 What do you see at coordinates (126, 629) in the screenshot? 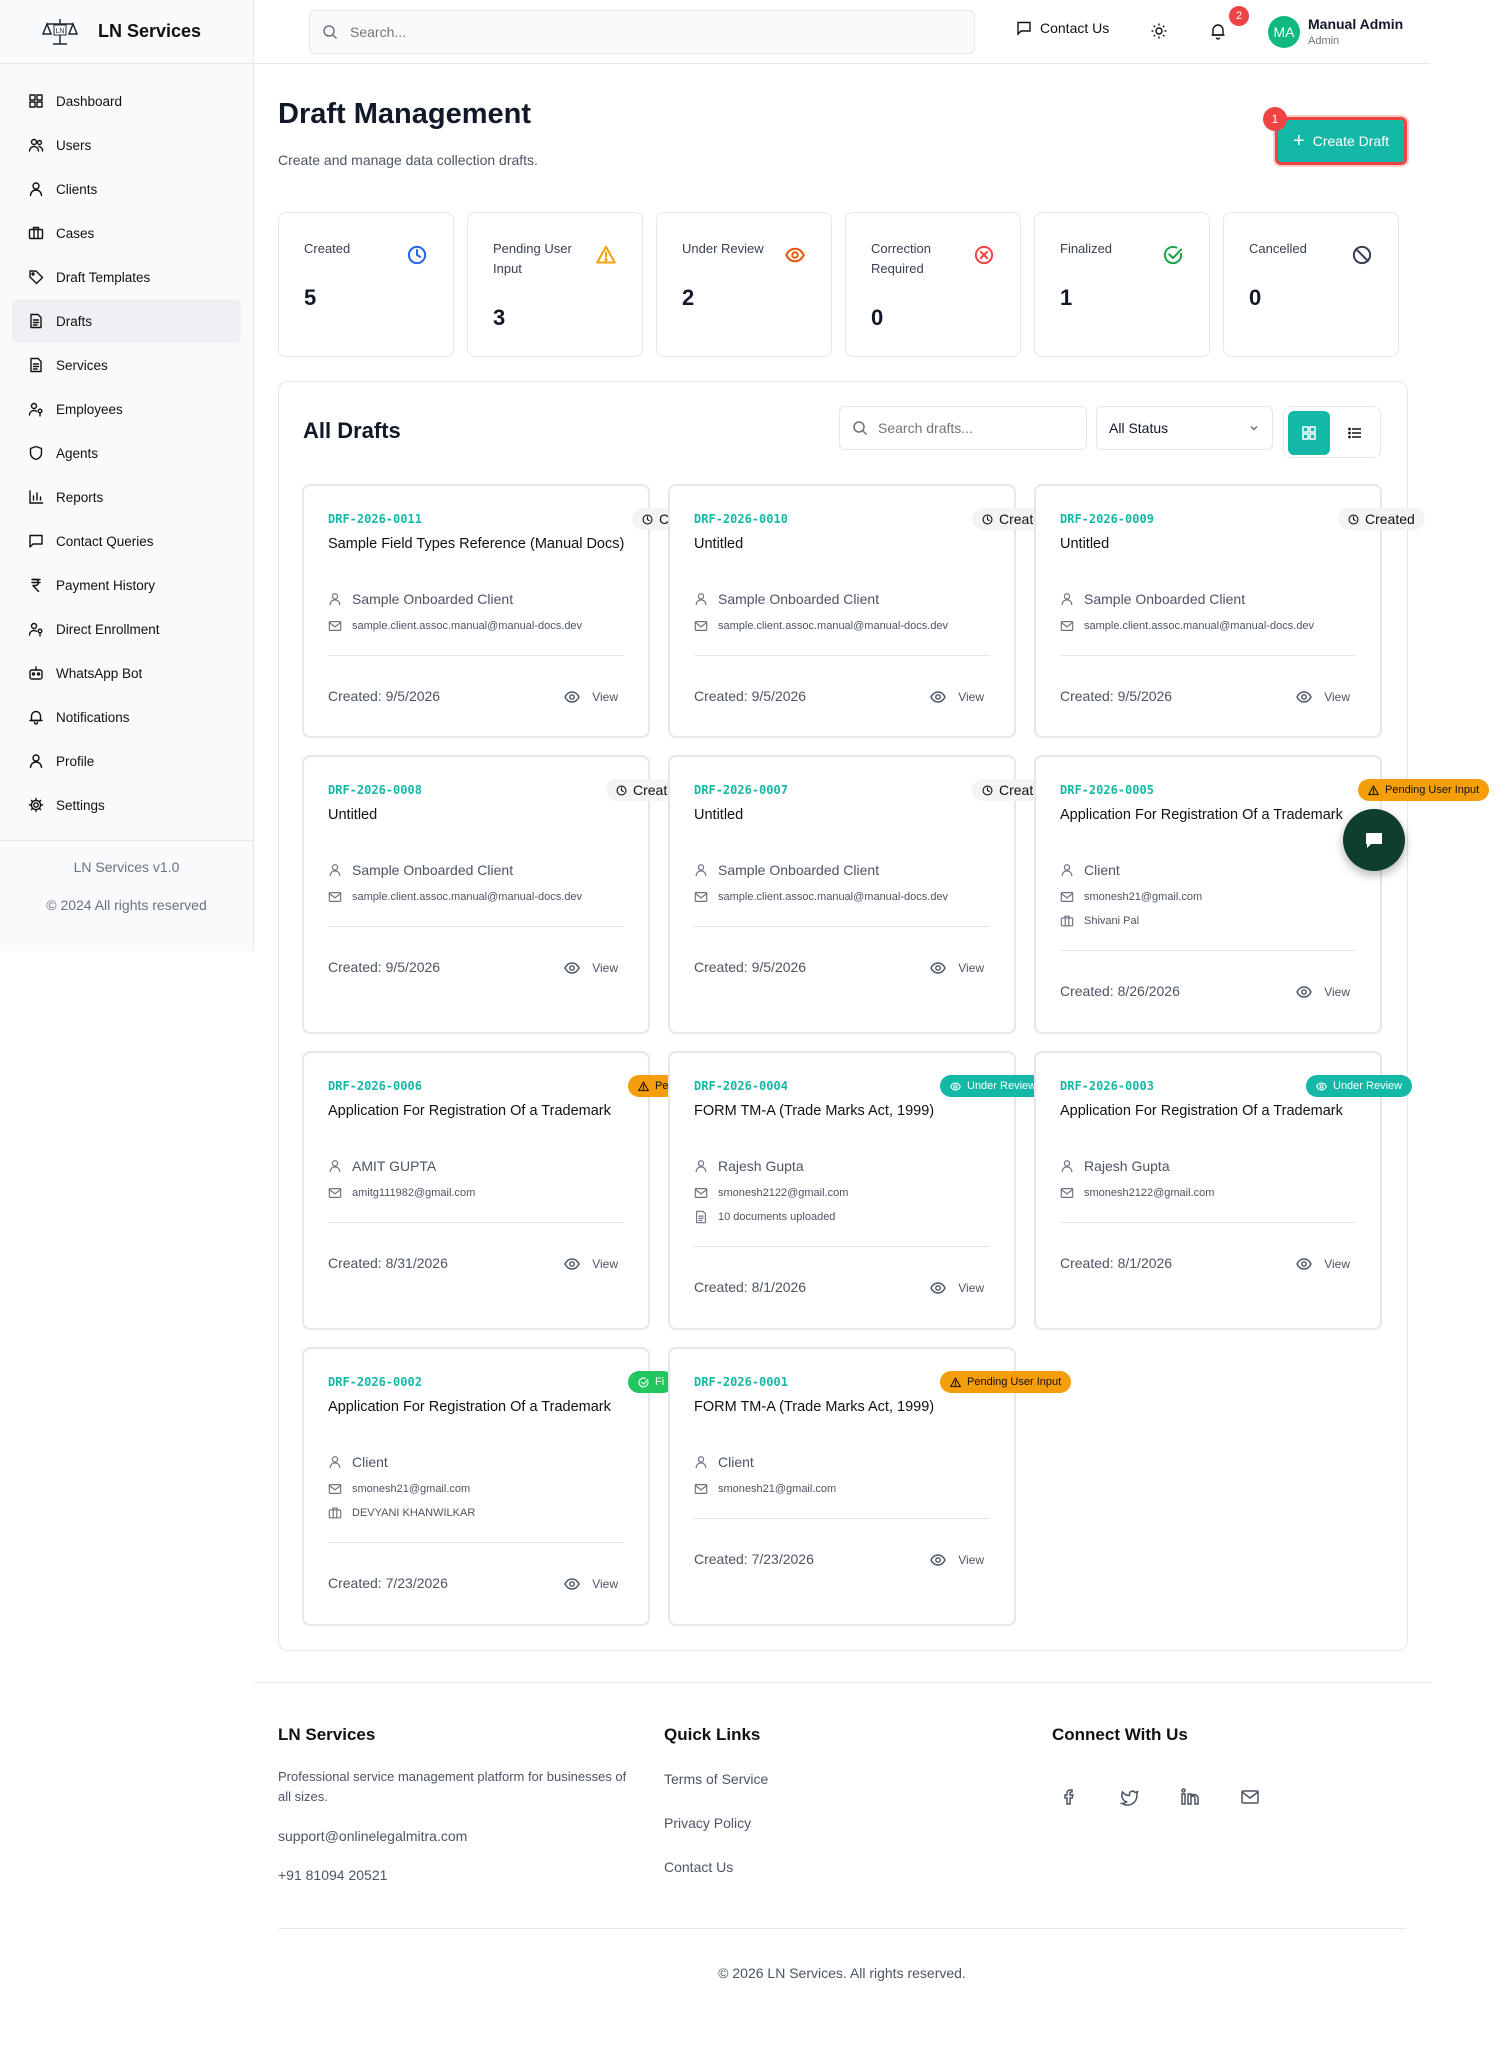
I see `sidebar-item-direct-enrollment: Direct Enrollment` at bounding box center [126, 629].